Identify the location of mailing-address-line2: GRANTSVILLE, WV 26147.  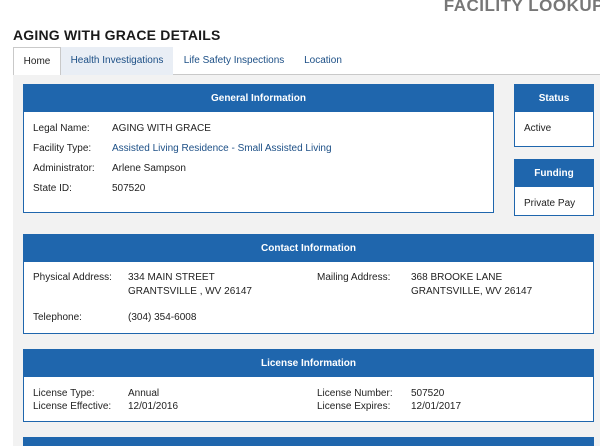
(472, 291).